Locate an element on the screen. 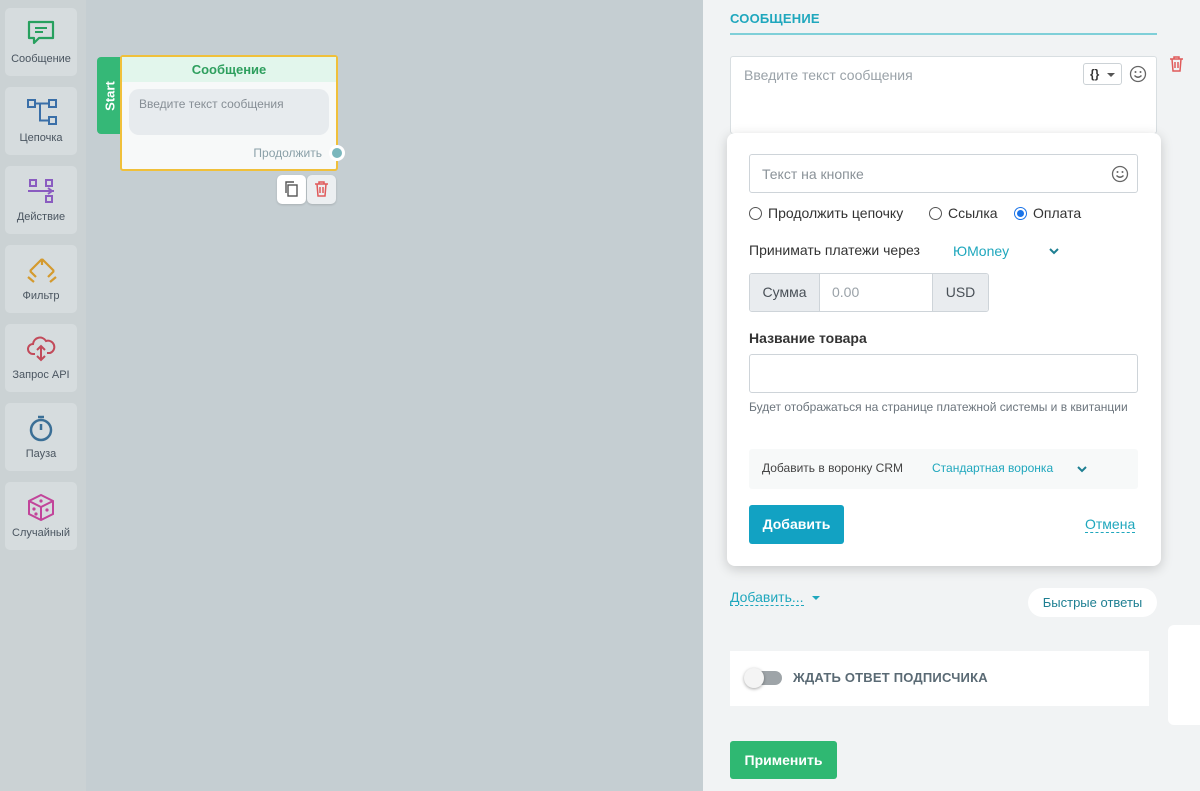  trash-icon is located at coordinates (321, 189).